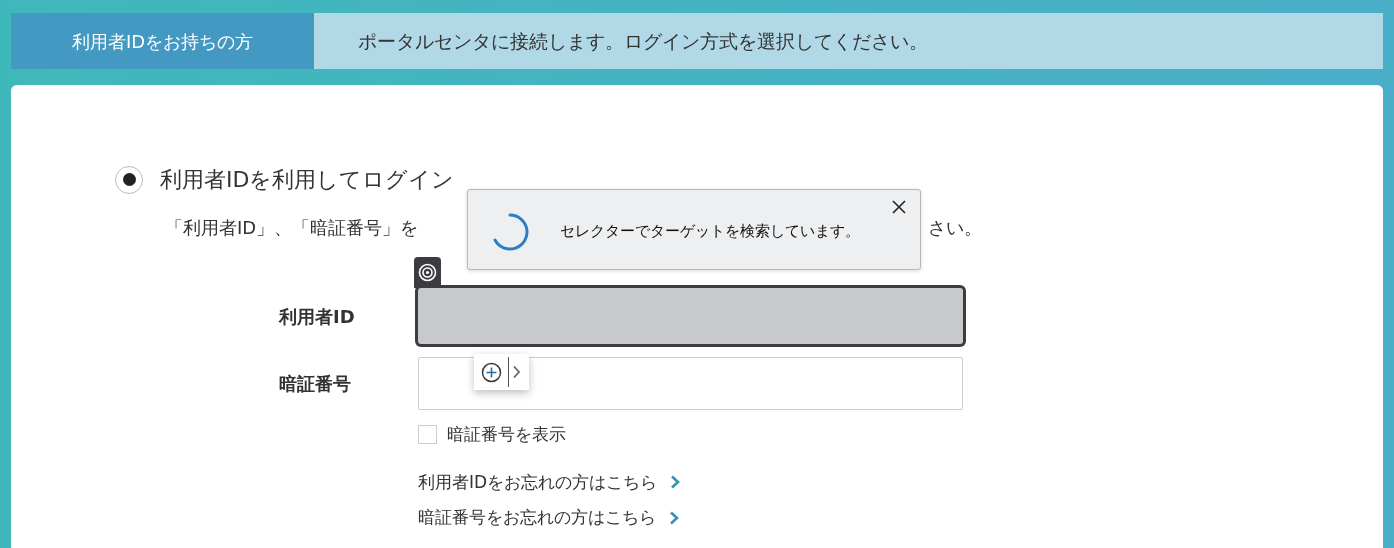 This screenshot has width=1394, height=548. I want to click on instruction-text: さい。, so click(955, 228).